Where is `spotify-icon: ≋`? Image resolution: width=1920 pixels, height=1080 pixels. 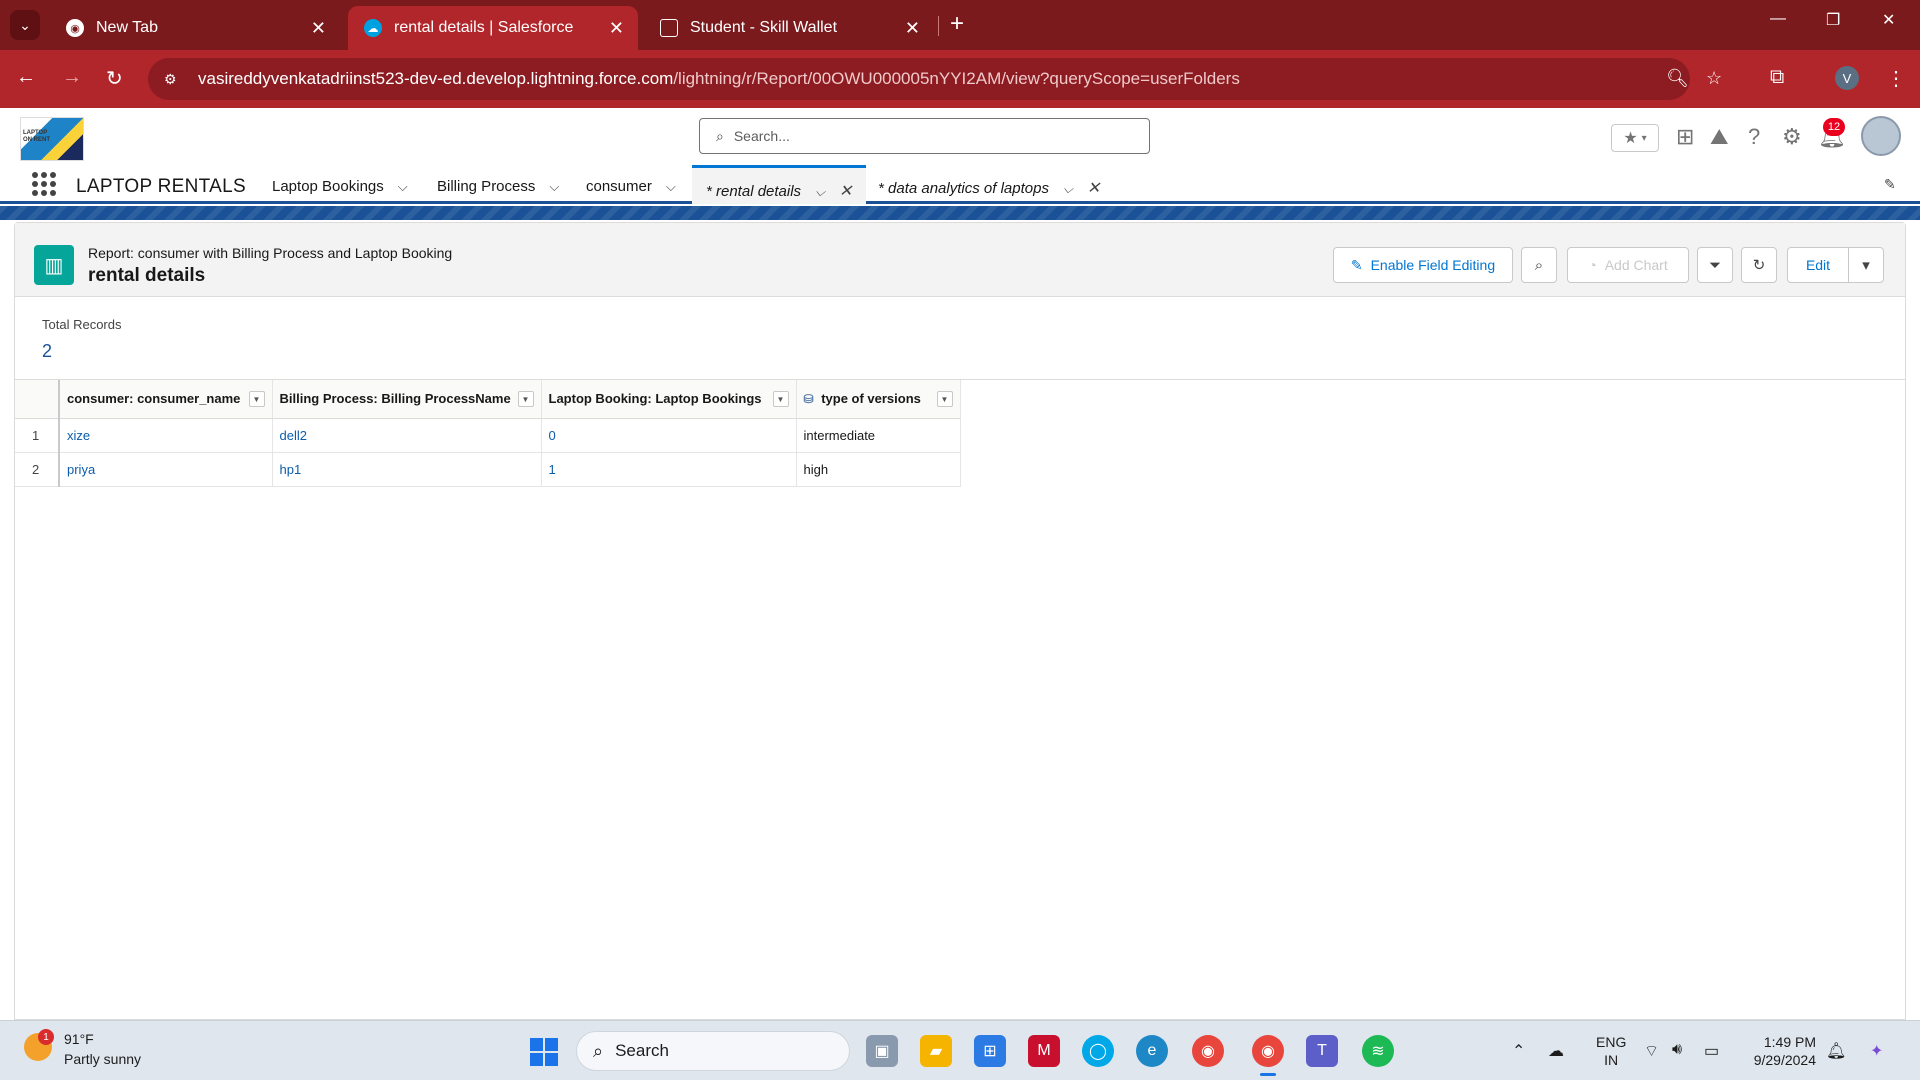 spotify-icon: ≋ is located at coordinates (1378, 1051).